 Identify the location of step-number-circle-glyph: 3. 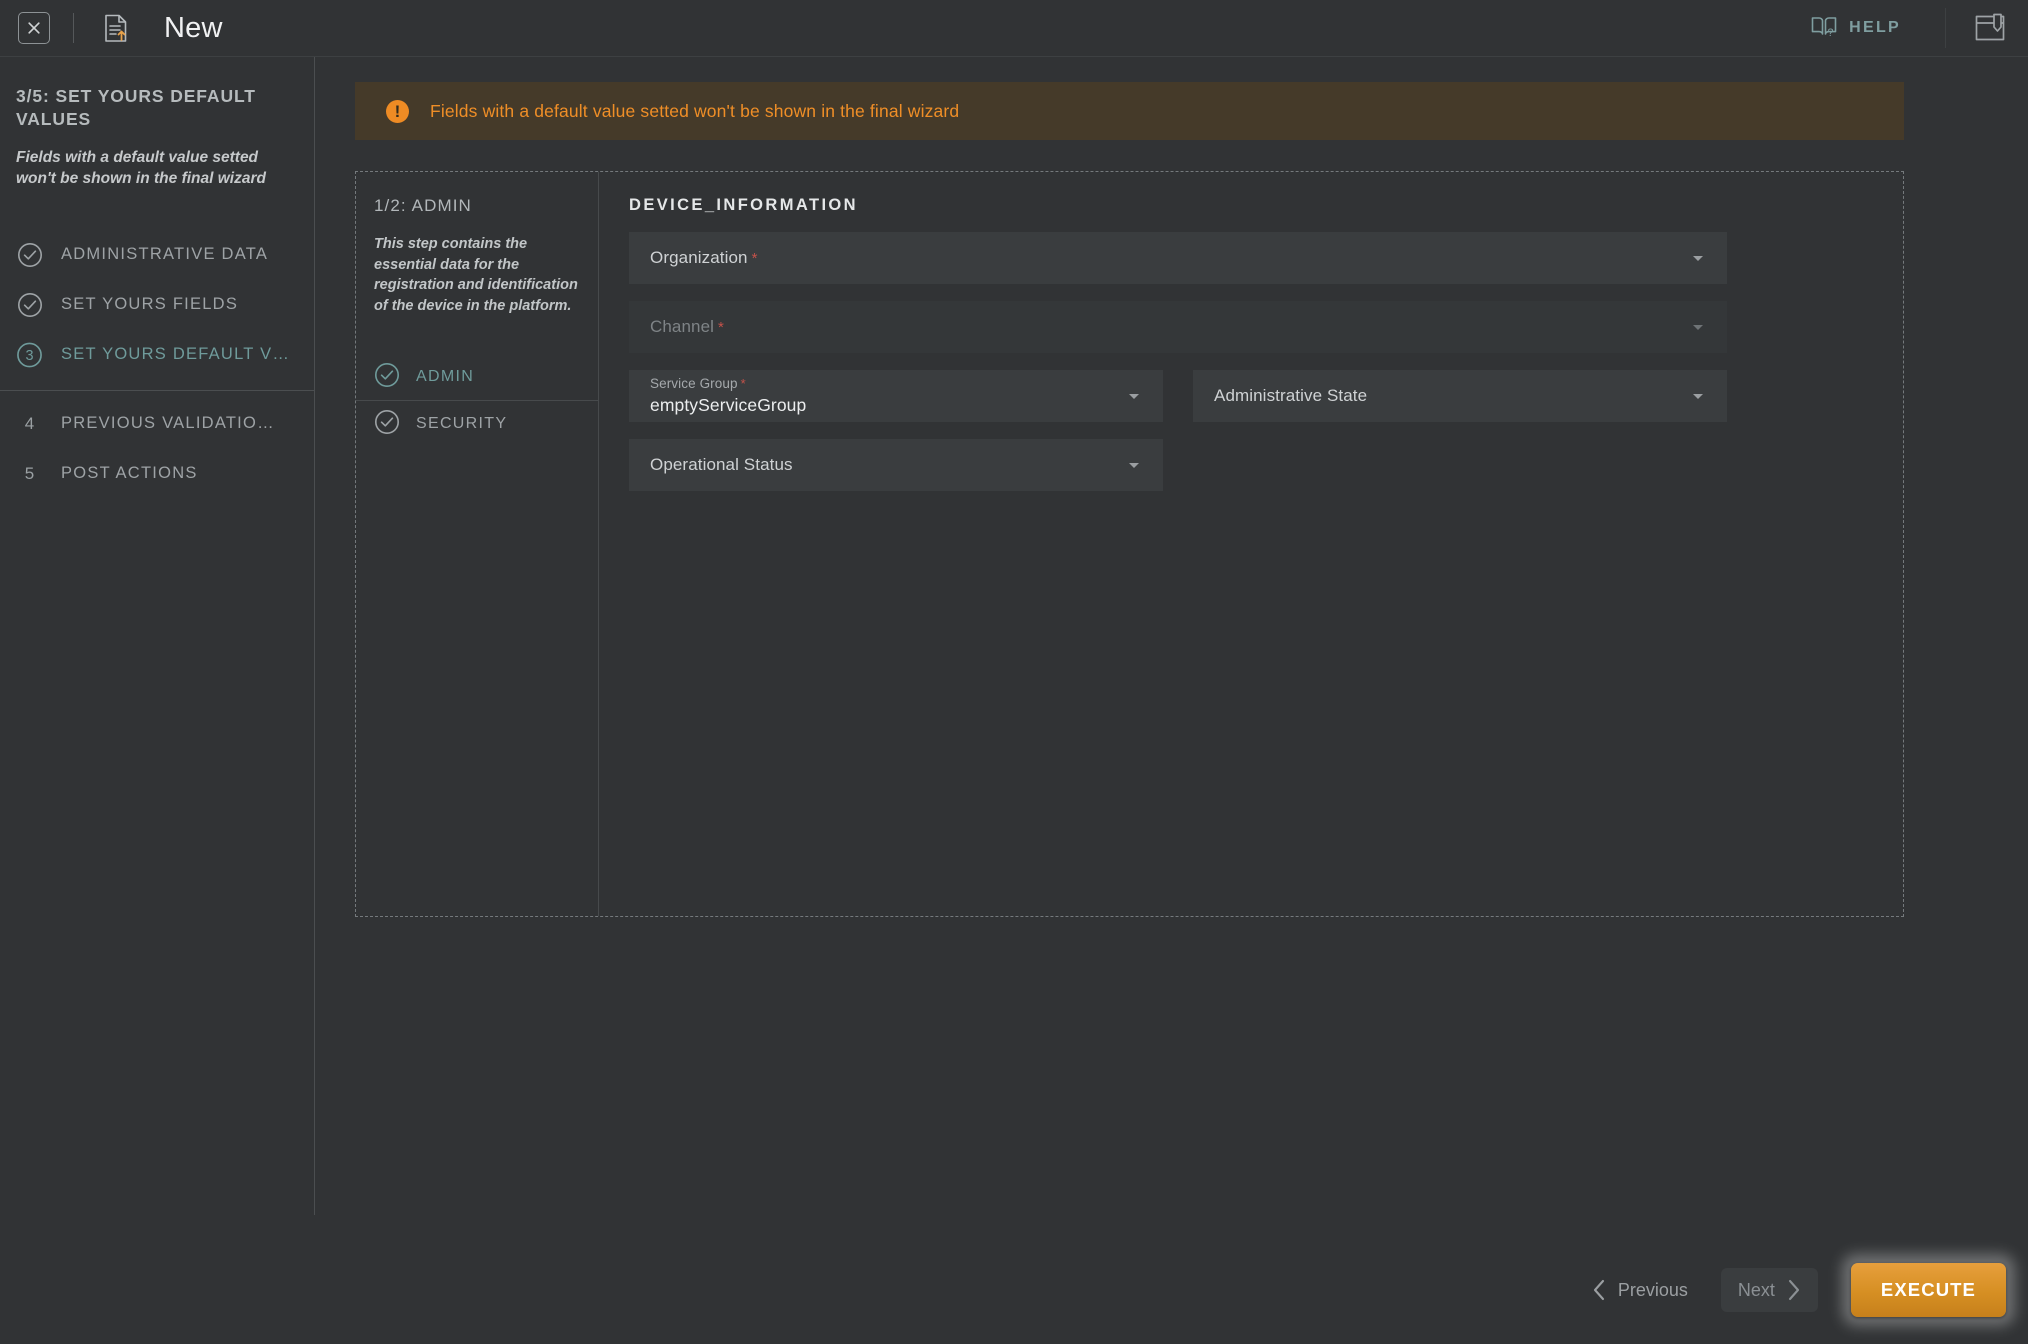
(29, 355).